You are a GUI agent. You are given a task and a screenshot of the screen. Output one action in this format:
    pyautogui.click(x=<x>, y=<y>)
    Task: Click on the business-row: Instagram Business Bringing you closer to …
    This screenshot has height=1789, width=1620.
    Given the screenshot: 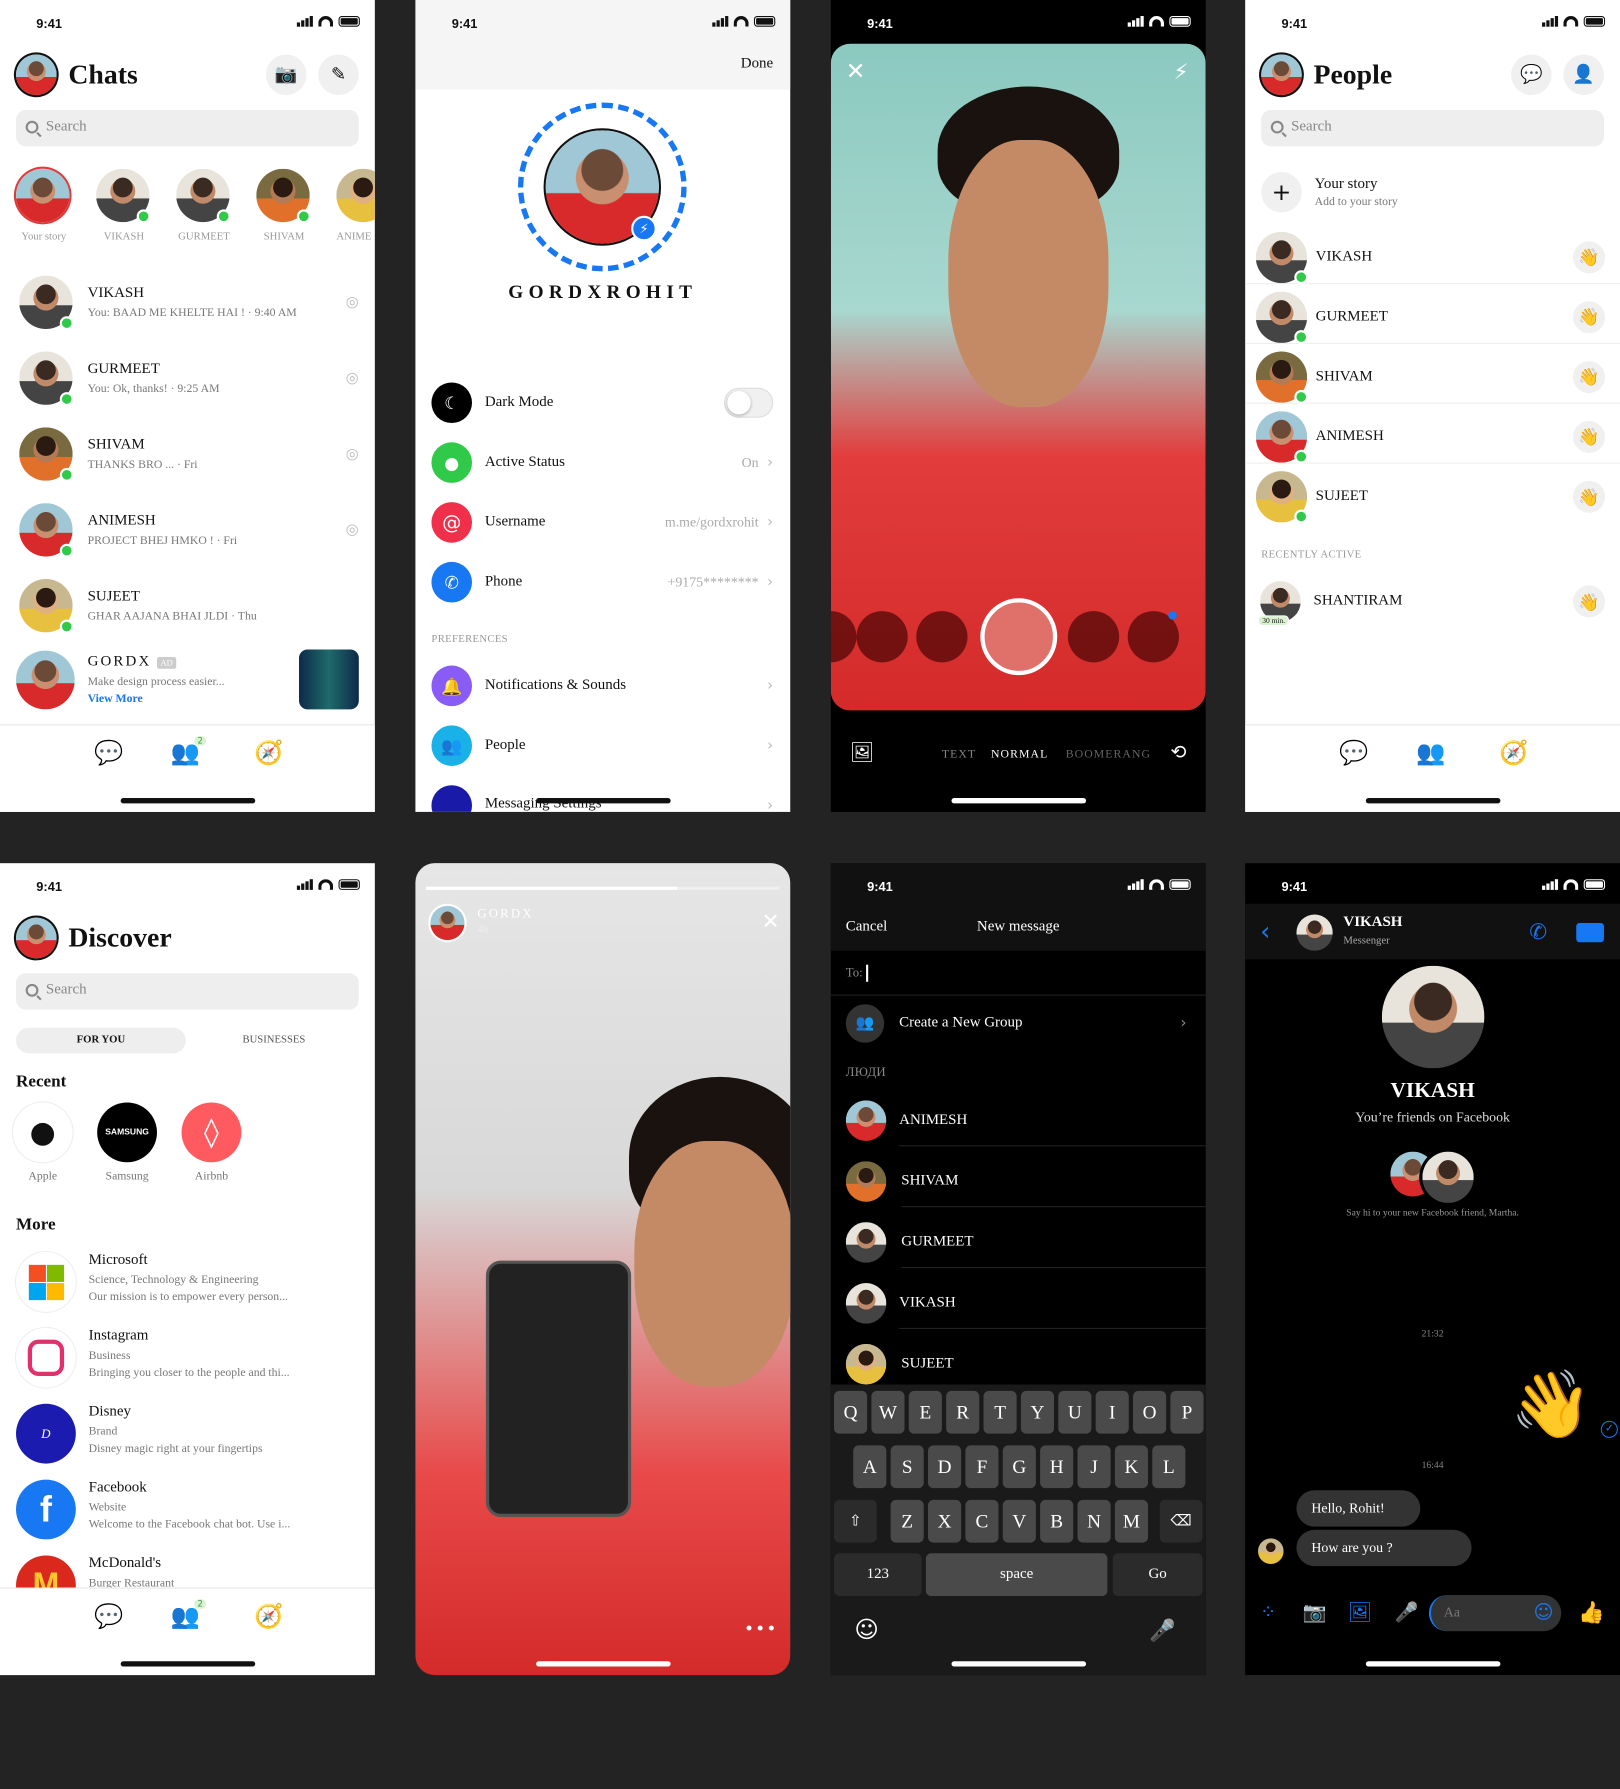 What is the action you would take?
    pyautogui.click(x=187, y=1359)
    